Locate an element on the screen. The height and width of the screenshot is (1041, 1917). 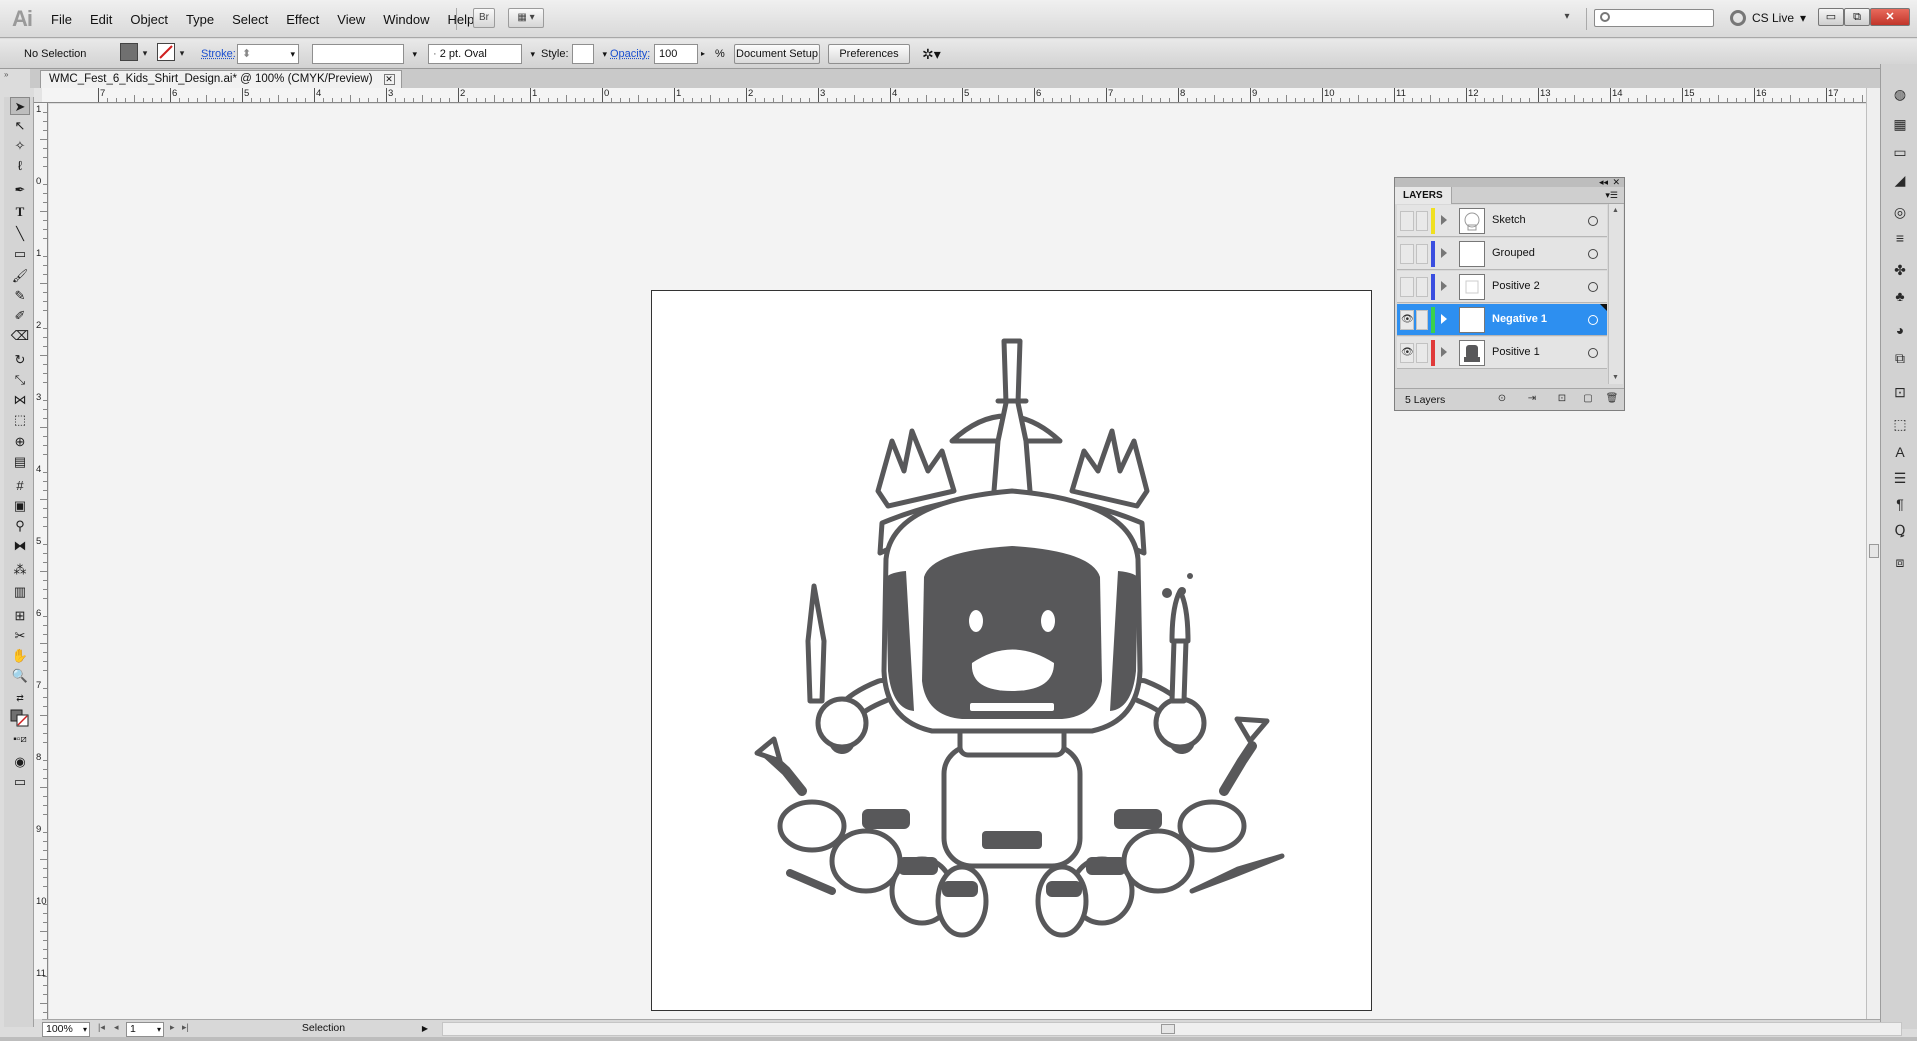
scroll-up-icon: ▲ is located at coordinates (1615, 210).